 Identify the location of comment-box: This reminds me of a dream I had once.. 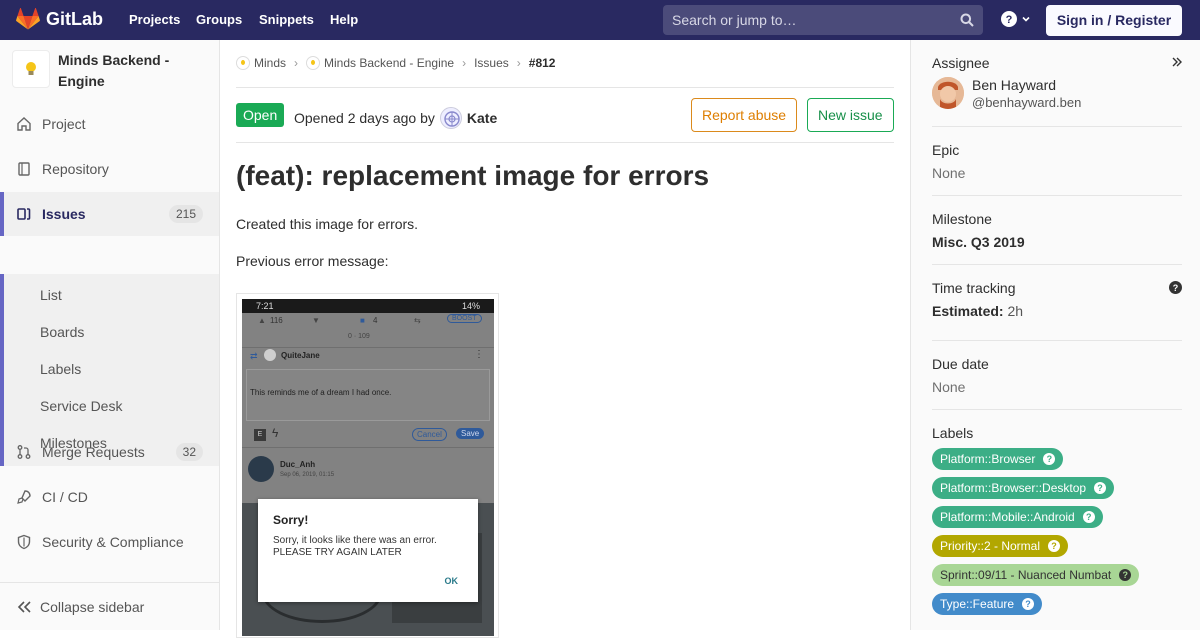
(368, 395).